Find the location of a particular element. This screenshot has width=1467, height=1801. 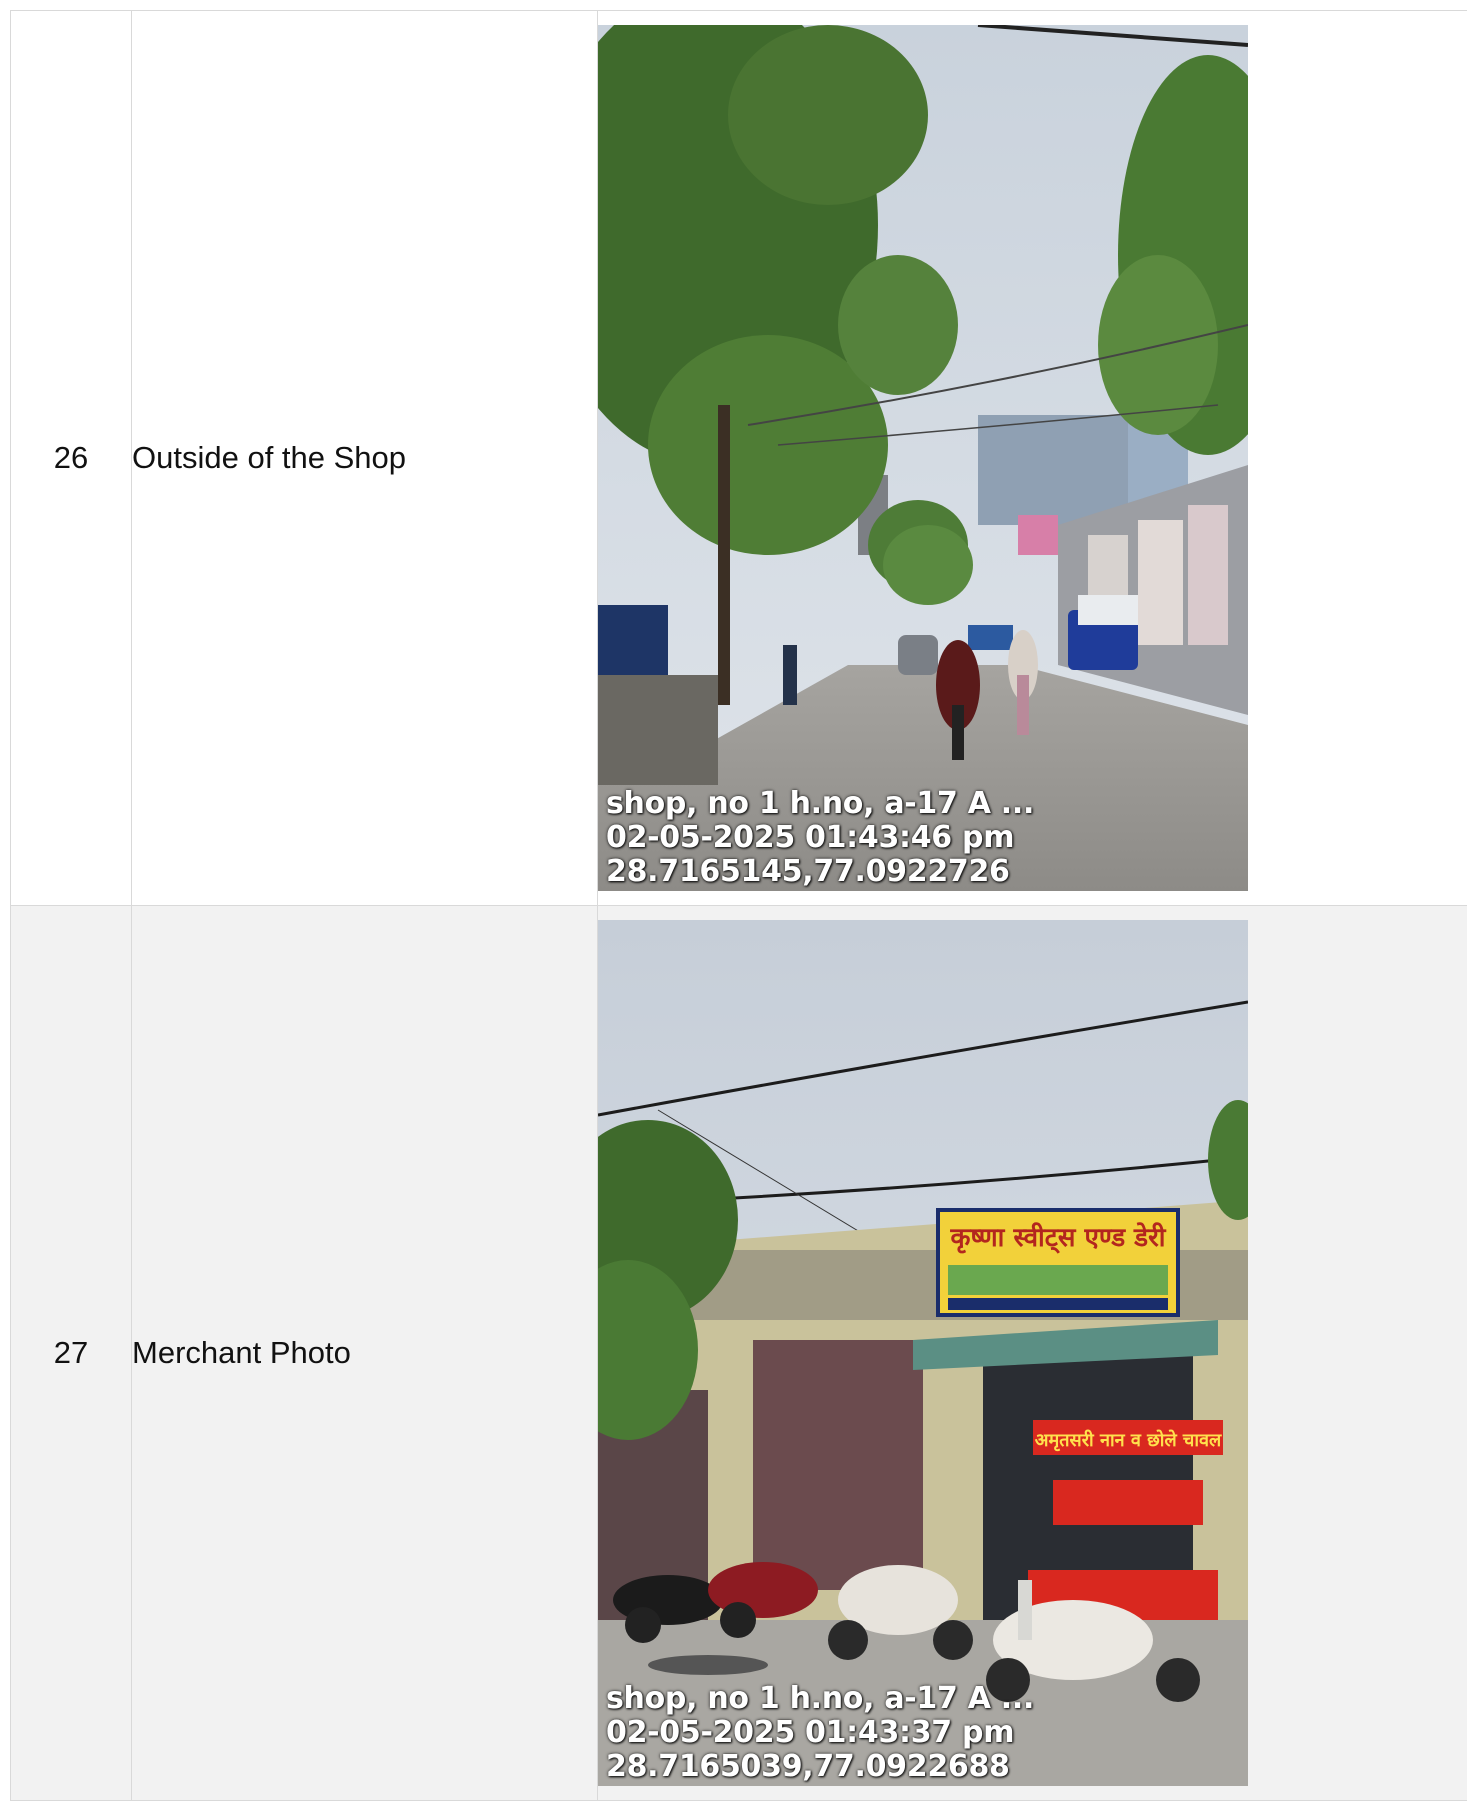

stall-sign-text: अमृतसरी नान व छोले चावल is located at coordinates (1128, 1440).